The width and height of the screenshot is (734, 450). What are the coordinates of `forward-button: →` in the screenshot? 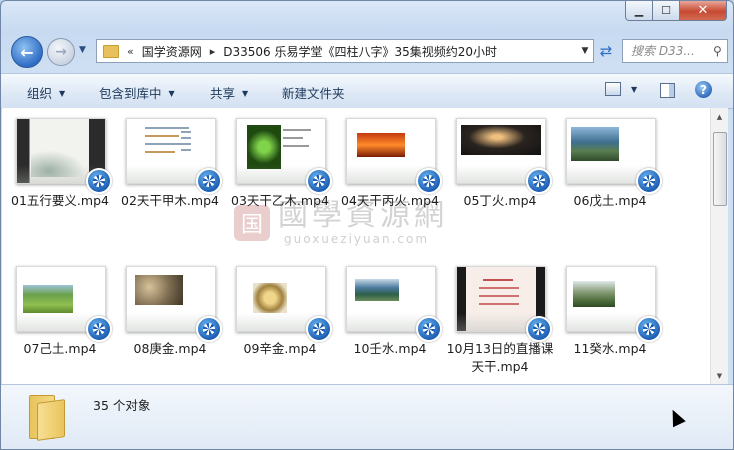 It's located at (61, 52).